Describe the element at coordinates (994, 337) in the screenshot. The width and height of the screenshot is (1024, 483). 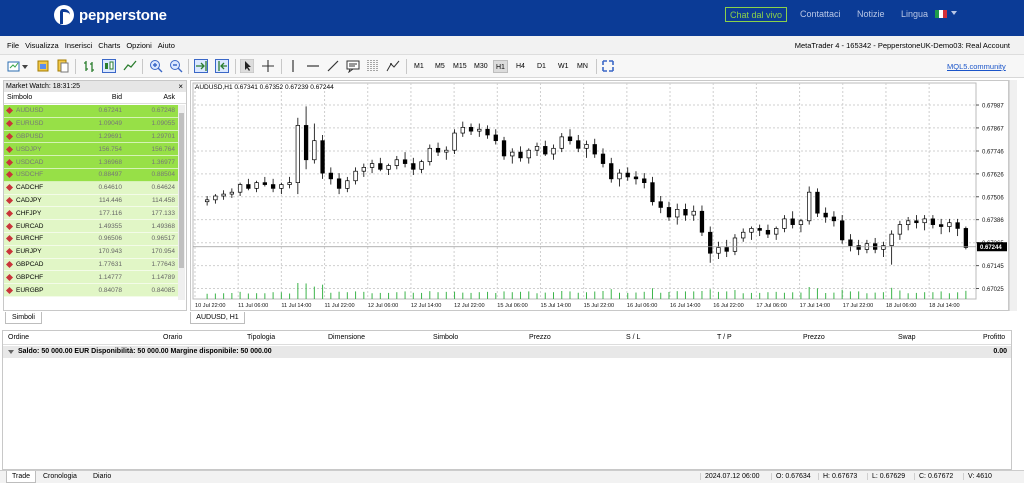
I see `column-profit: Profitto` at that location.